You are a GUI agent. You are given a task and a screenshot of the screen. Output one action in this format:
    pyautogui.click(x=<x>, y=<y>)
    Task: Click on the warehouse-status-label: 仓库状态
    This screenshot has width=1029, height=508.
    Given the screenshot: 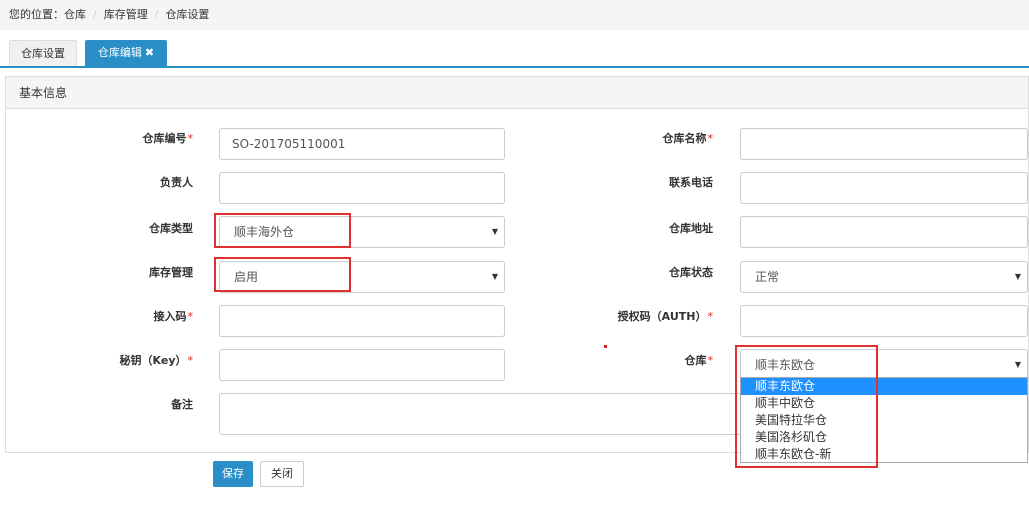 What is the action you would take?
    pyautogui.click(x=691, y=272)
    